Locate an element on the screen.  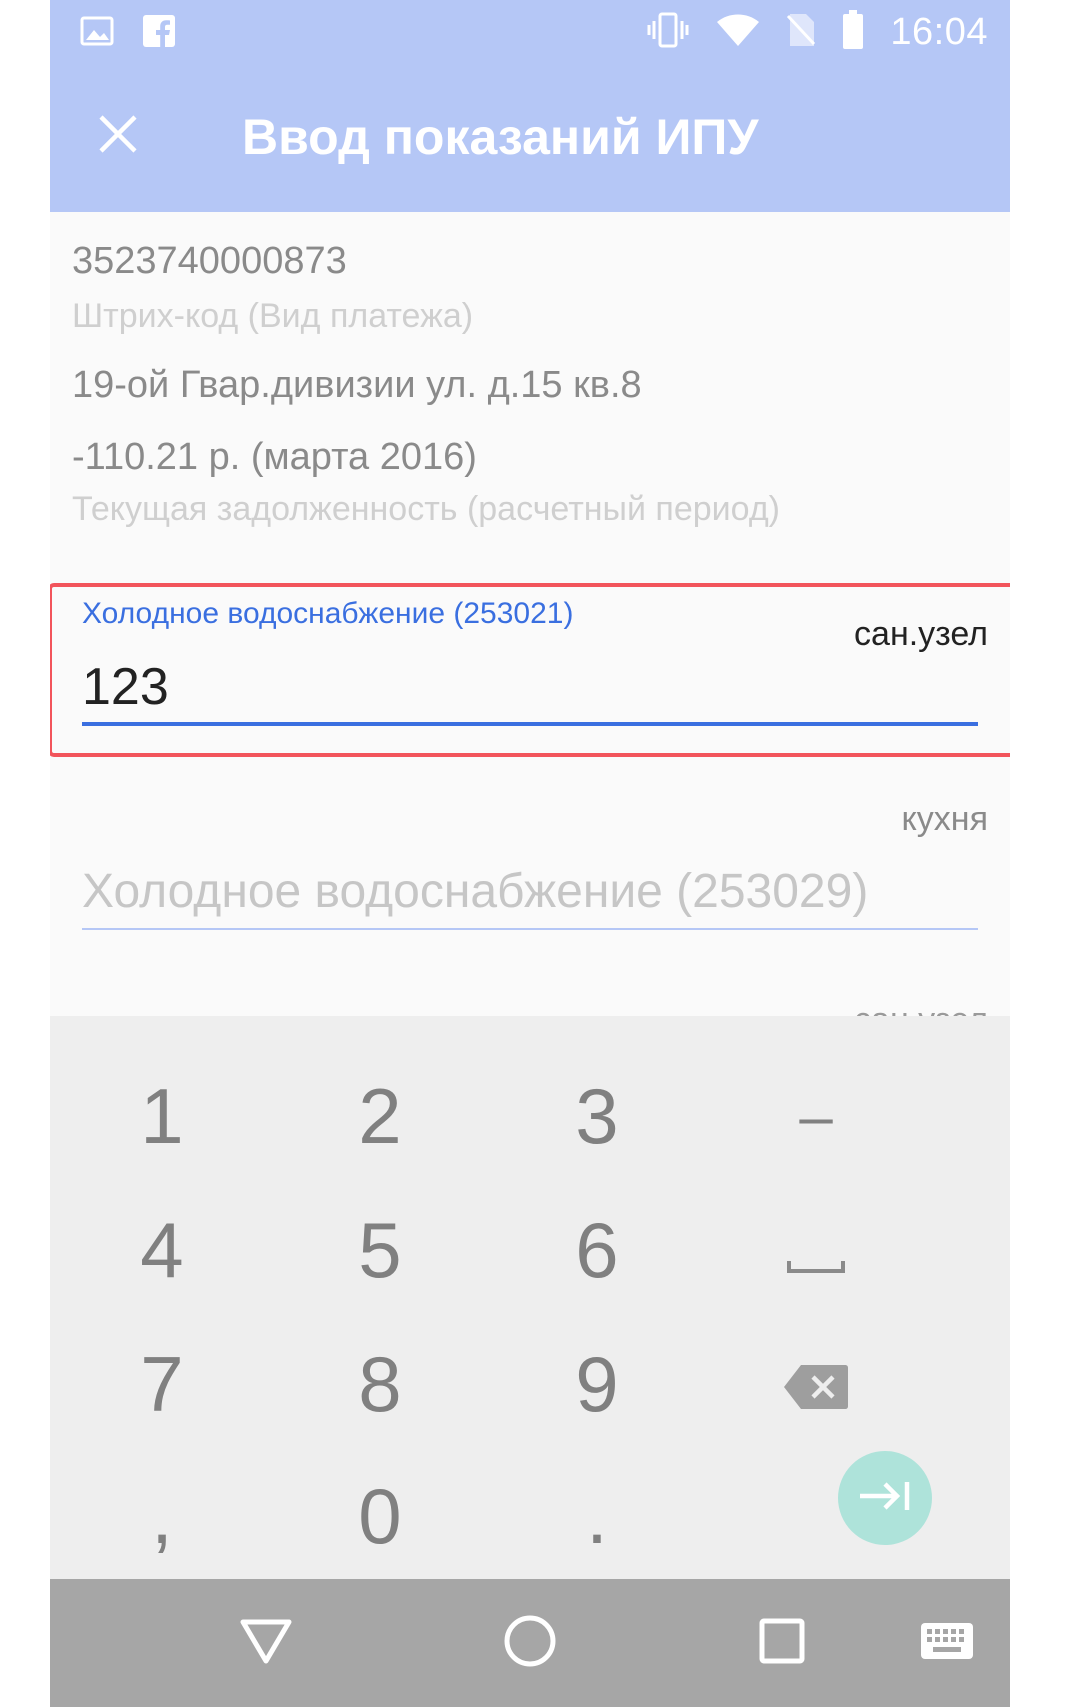
navigation-bar is located at coordinates (530, 1643).